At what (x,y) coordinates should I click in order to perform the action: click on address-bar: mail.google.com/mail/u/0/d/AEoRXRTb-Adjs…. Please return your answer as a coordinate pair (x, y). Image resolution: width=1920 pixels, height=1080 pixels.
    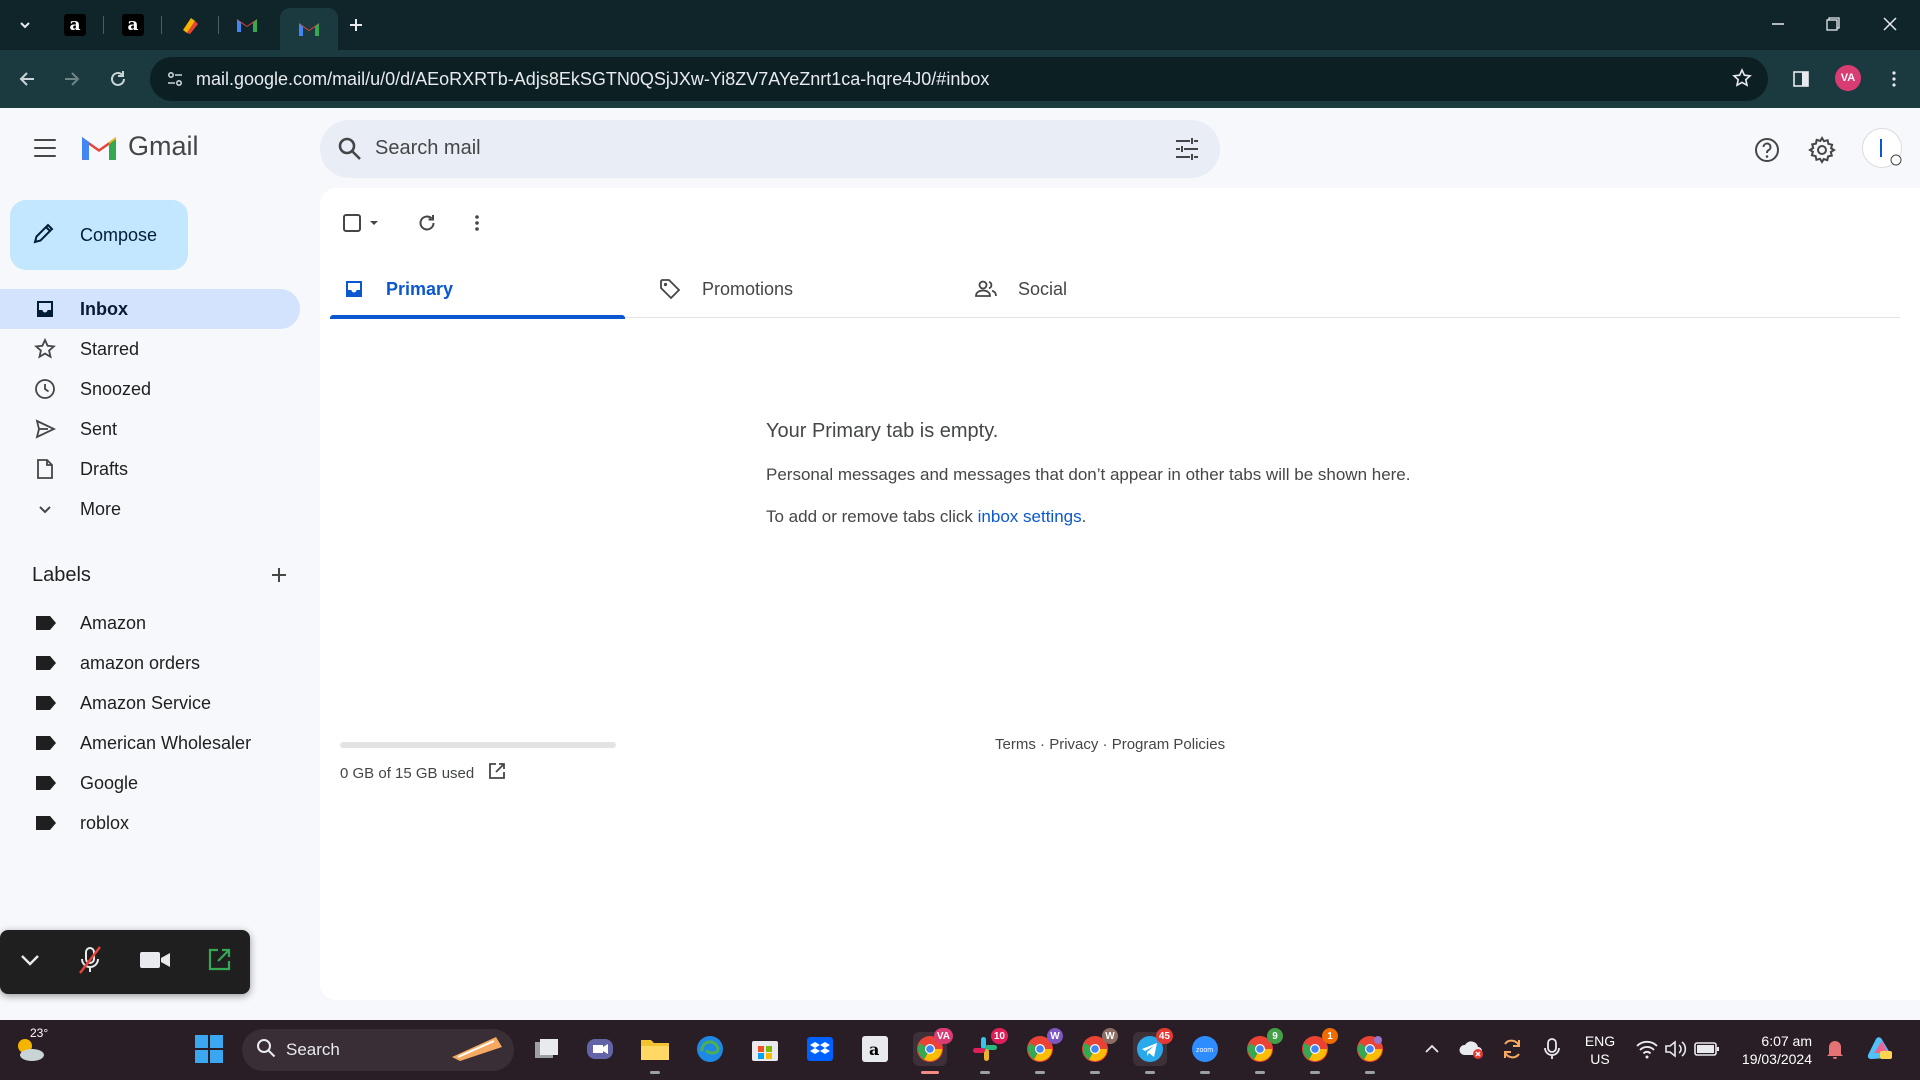
    Looking at the image, I should click on (959, 79).